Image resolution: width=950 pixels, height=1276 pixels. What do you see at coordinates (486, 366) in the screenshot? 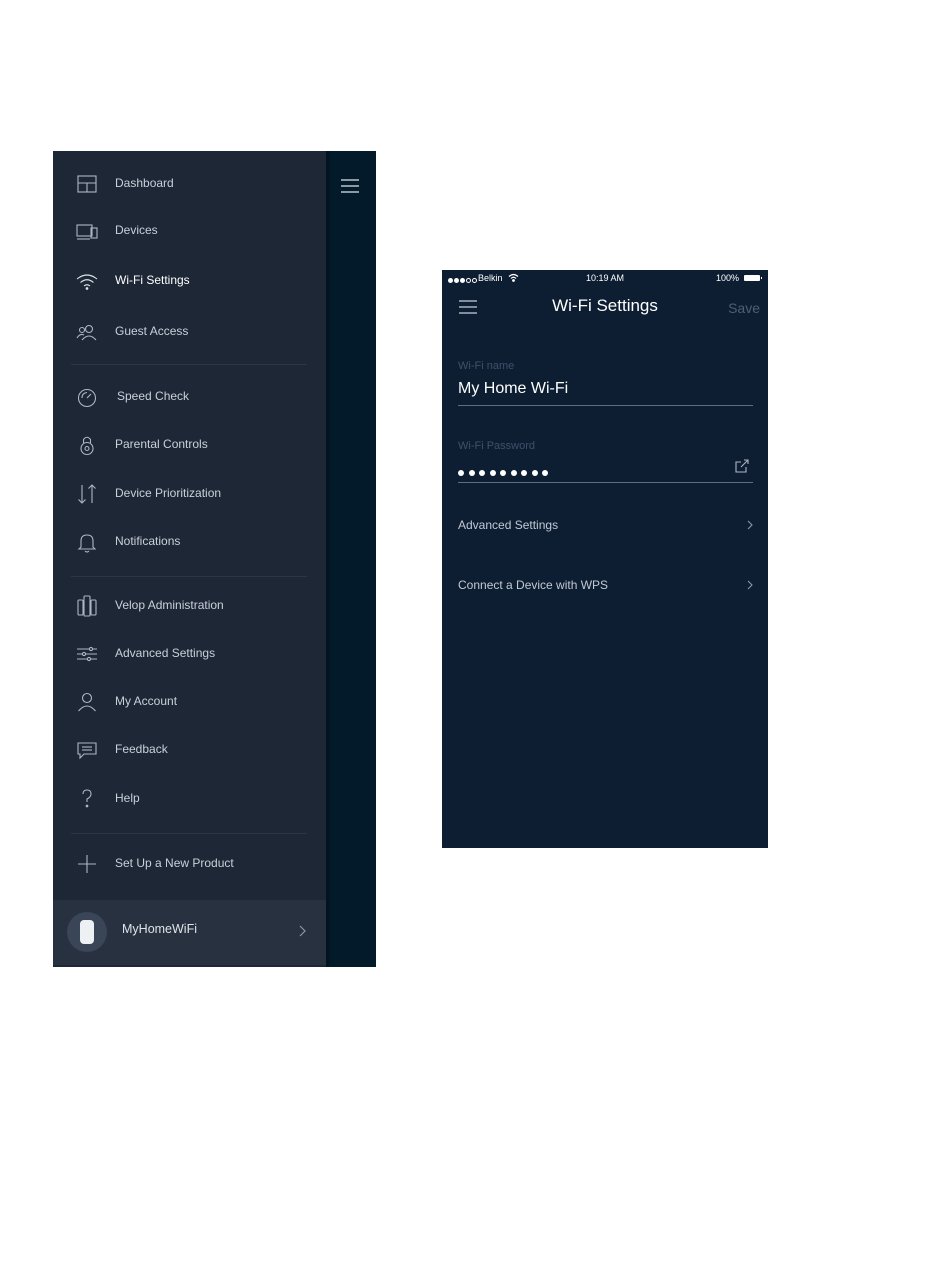
I see `wifi-name-label: Wi-Fi name` at bounding box center [486, 366].